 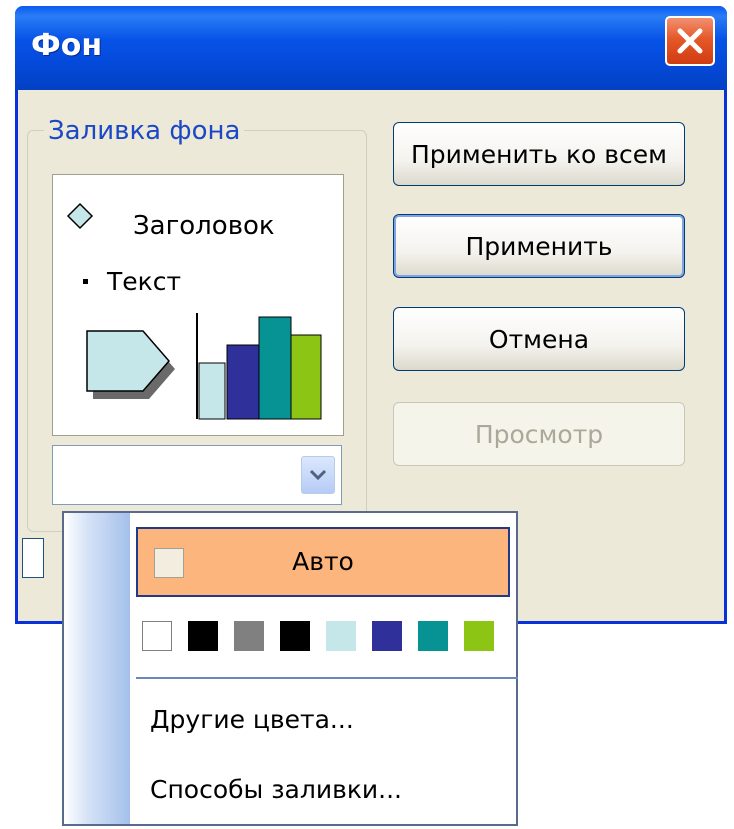 What do you see at coordinates (327, 678) in the screenshot?
I see `menu-separator` at bounding box center [327, 678].